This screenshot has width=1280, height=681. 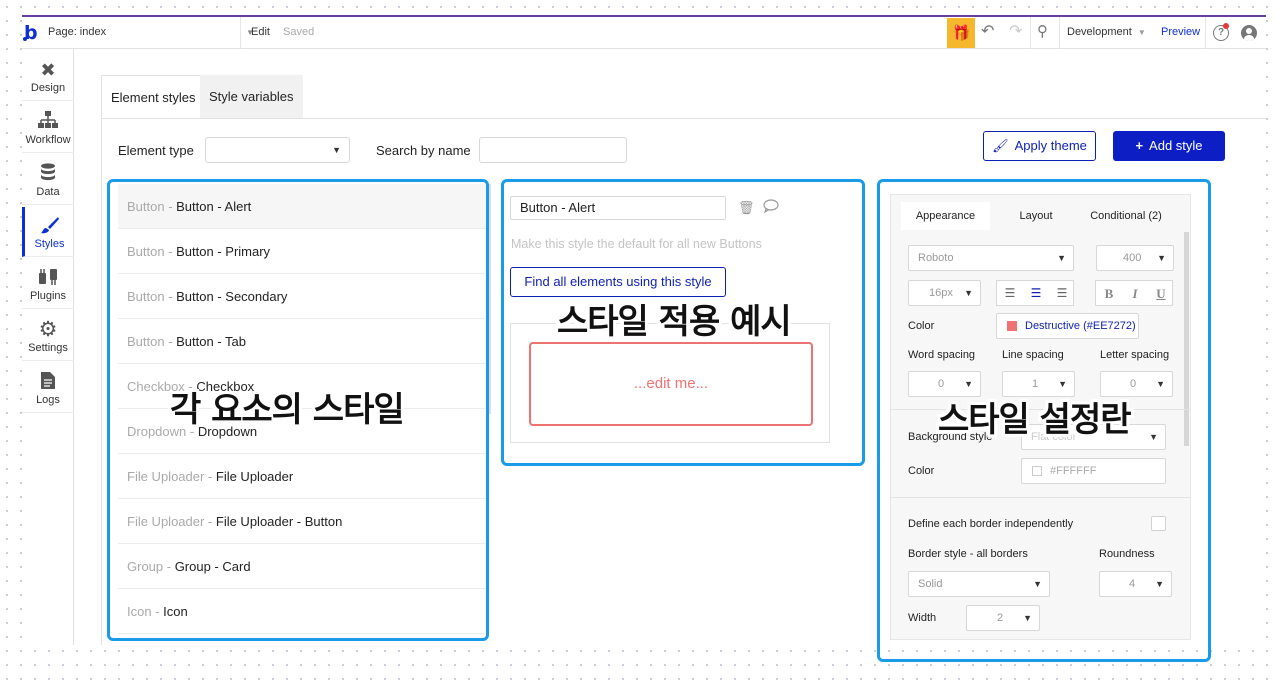 I want to click on design-icon: ✖, so click(x=48, y=70).